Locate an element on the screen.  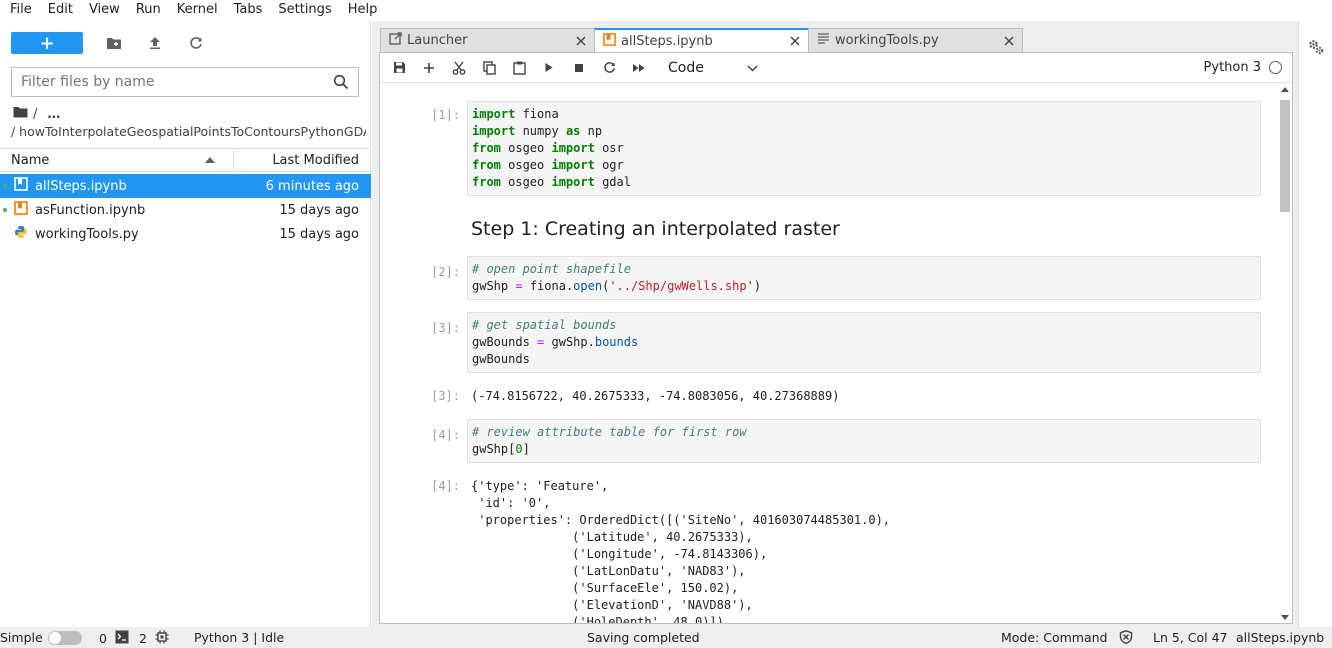
kernel-indicator: Python 3 is located at coordinates (1243, 67).